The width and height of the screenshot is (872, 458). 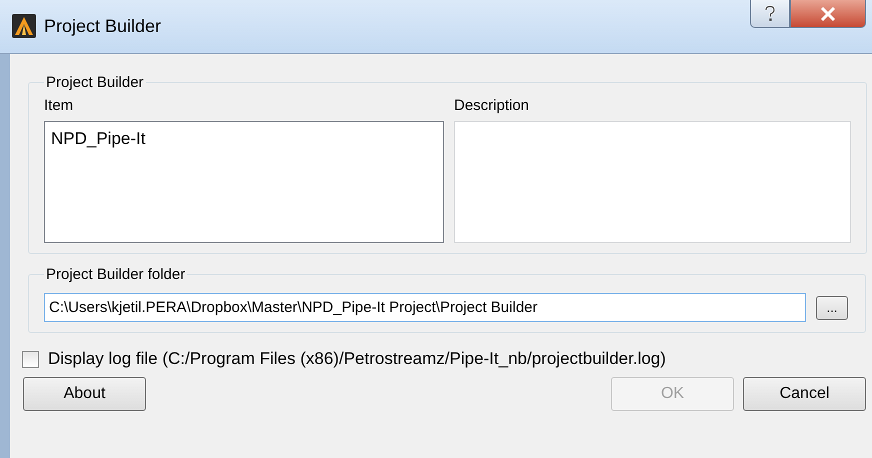 What do you see at coordinates (115, 274) in the screenshot?
I see `group-title: Project Builder folder` at bounding box center [115, 274].